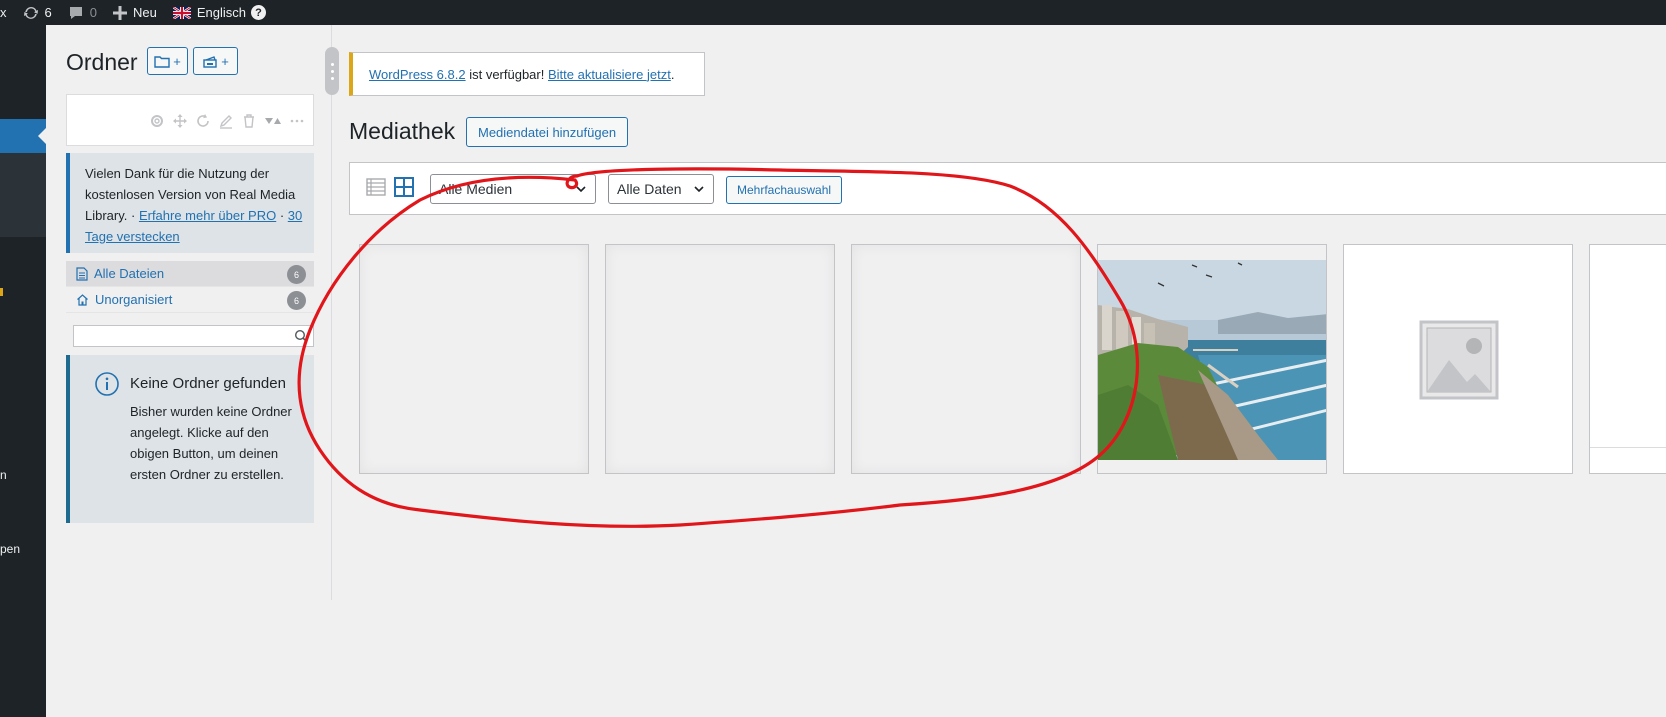 This screenshot has width=1666, height=717. Describe the element at coordinates (331, 312) in the screenshot. I see `sidebar-divider` at that location.